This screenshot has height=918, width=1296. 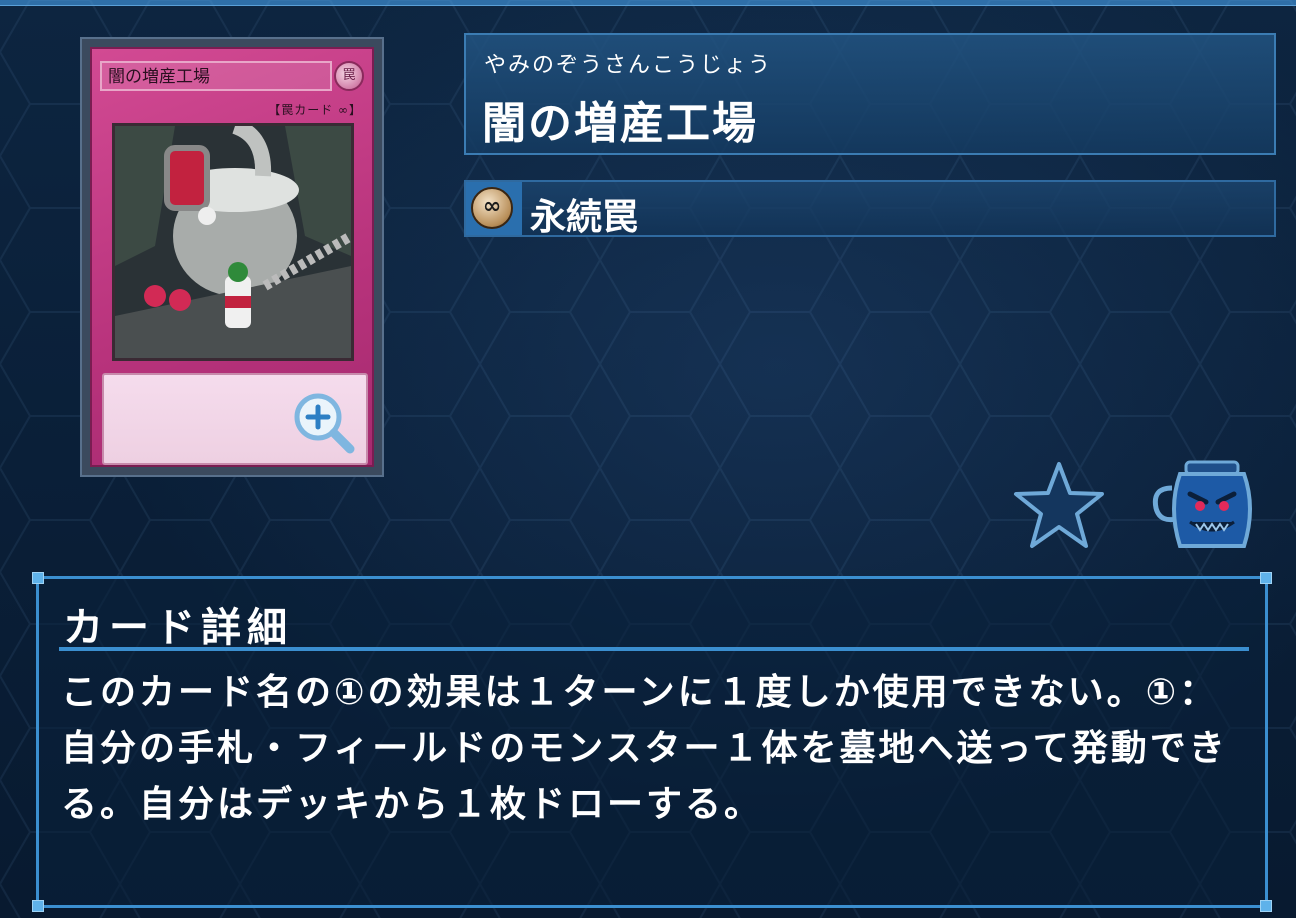 What do you see at coordinates (584, 217) in the screenshot?
I see `card-type-label: 永続罠` at bounding box center [584, 217].